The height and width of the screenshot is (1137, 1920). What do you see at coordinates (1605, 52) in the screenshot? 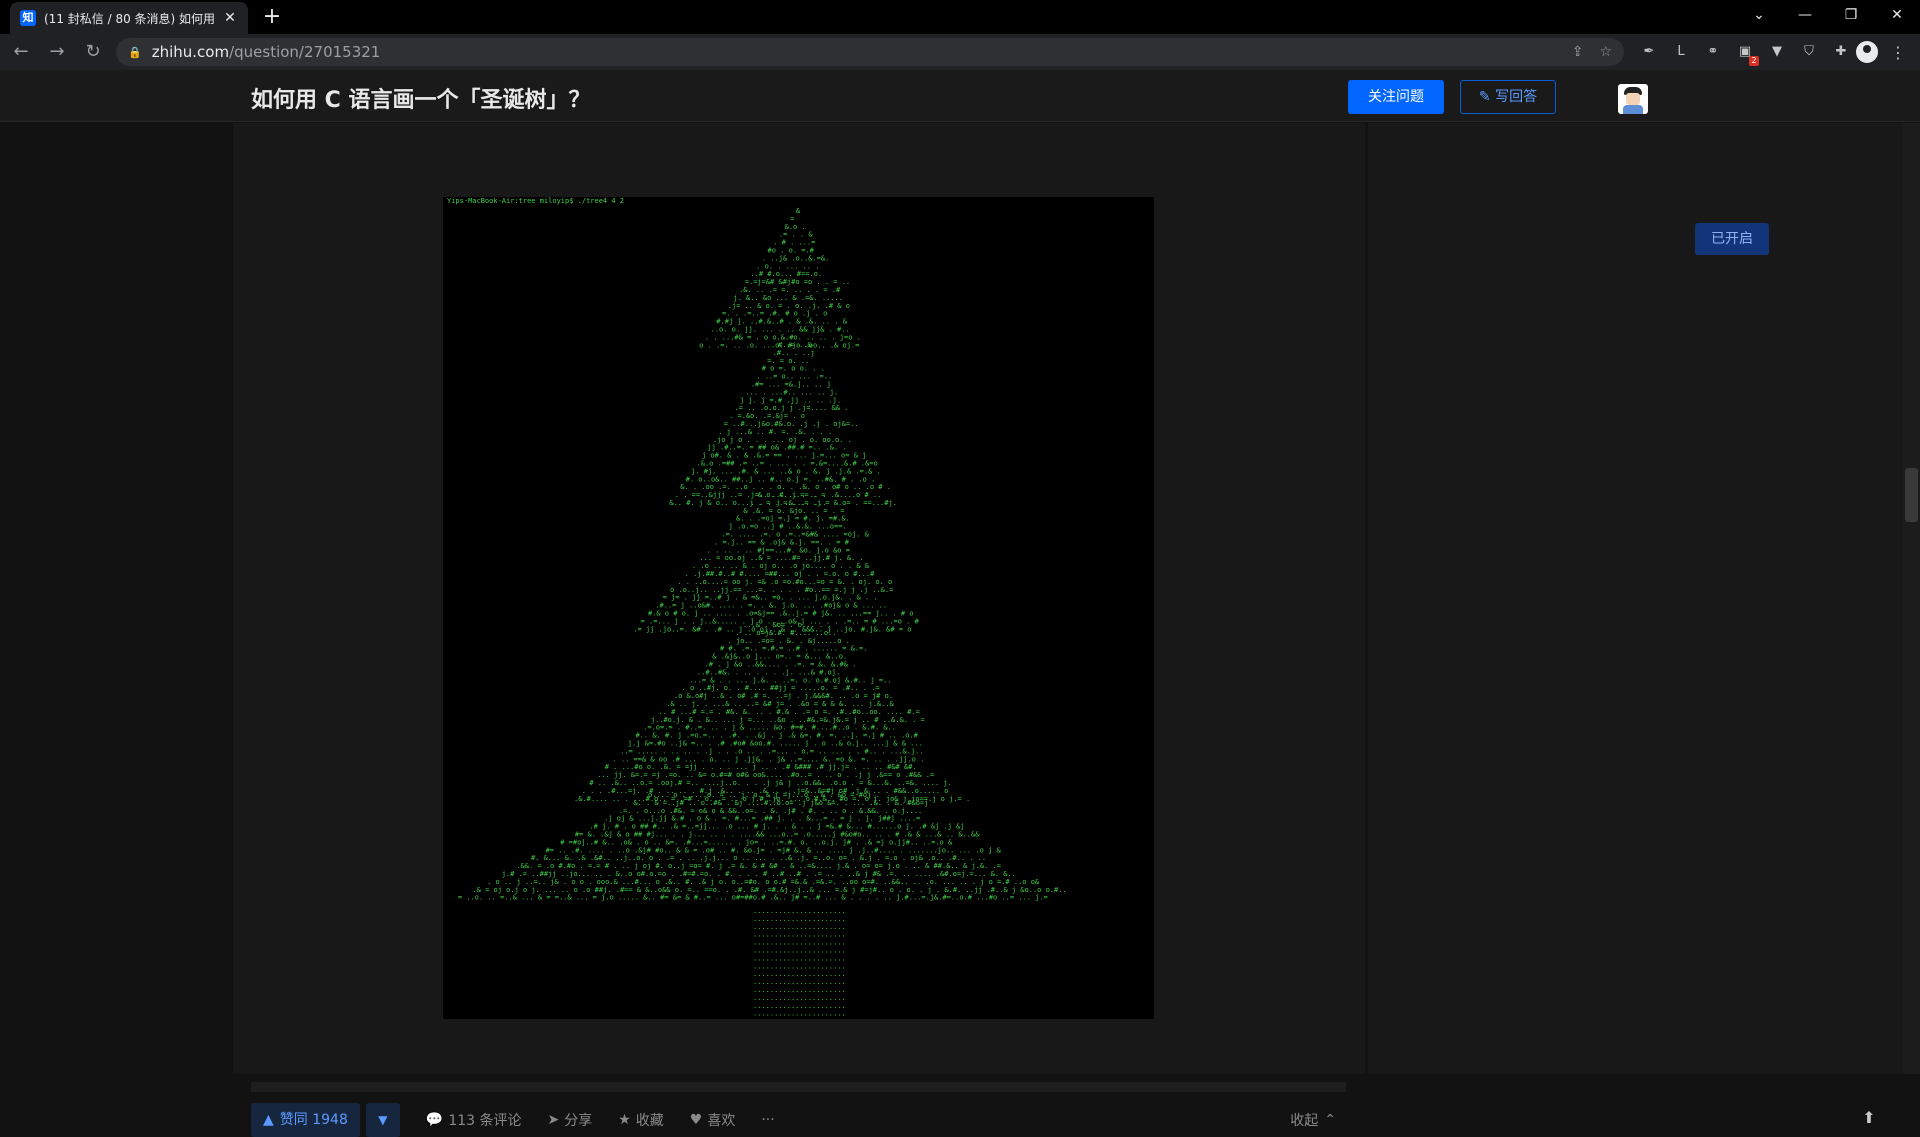
I see `bookmark-star-icon: ☆` at bounding box center [1605, 52].